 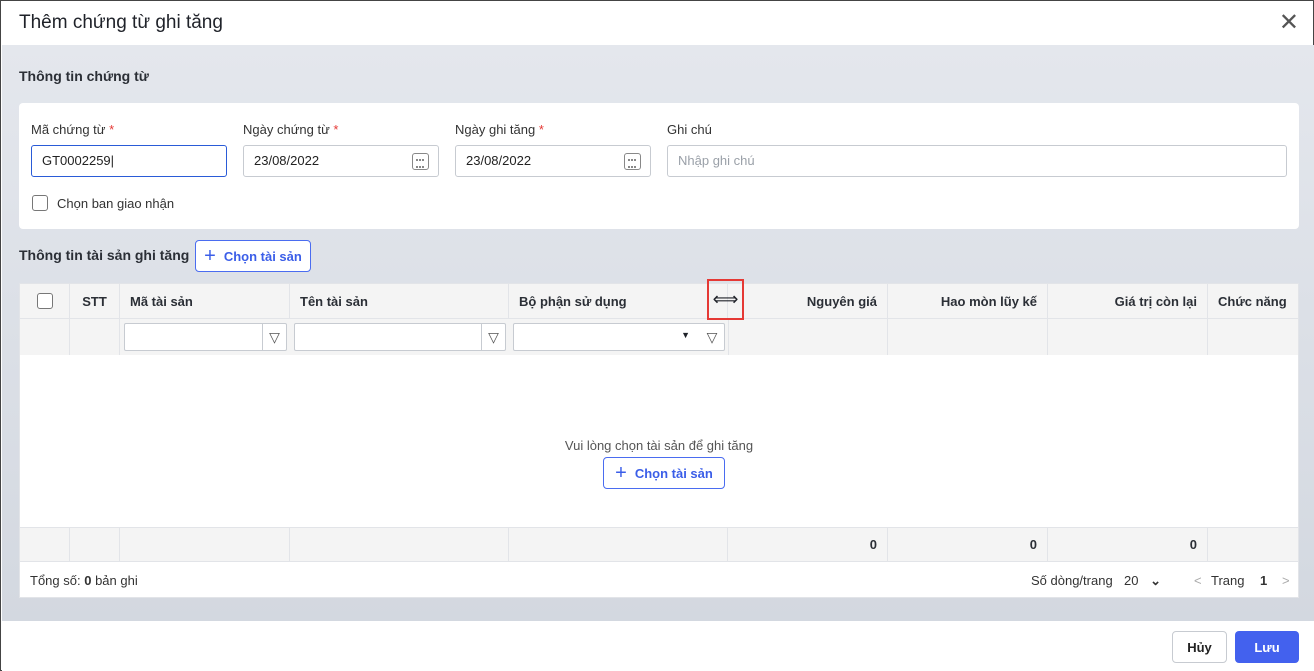 I want to click on department-filter-select: ▼ ▽, so click(x=619, y=337).